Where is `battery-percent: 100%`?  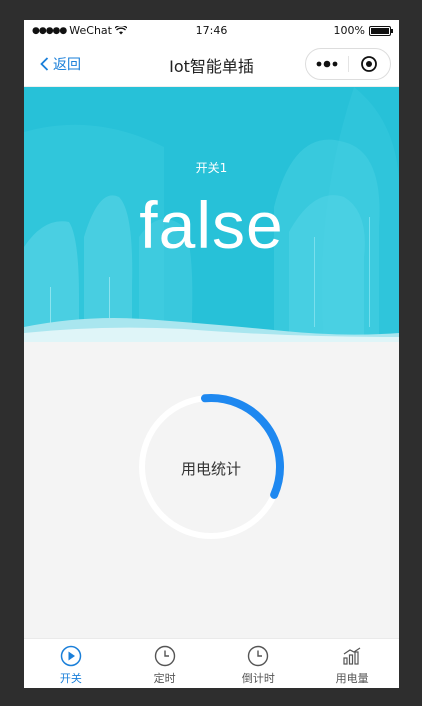
battery-percent: 100% is located at coordinates (349, 30).